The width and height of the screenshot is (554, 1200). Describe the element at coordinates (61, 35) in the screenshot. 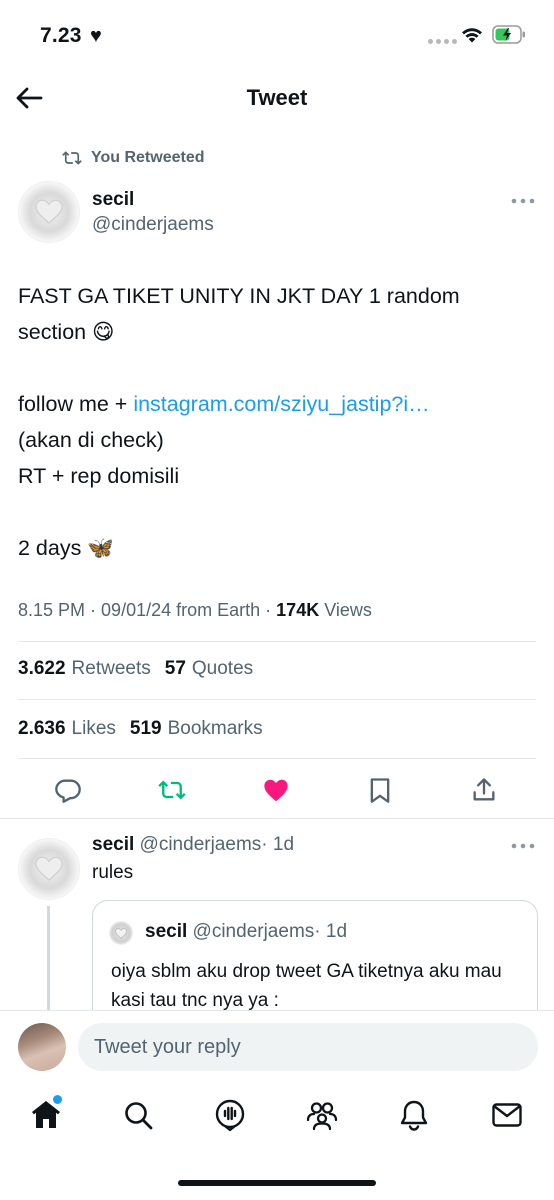

I see `status-time: 7.23` at that location.